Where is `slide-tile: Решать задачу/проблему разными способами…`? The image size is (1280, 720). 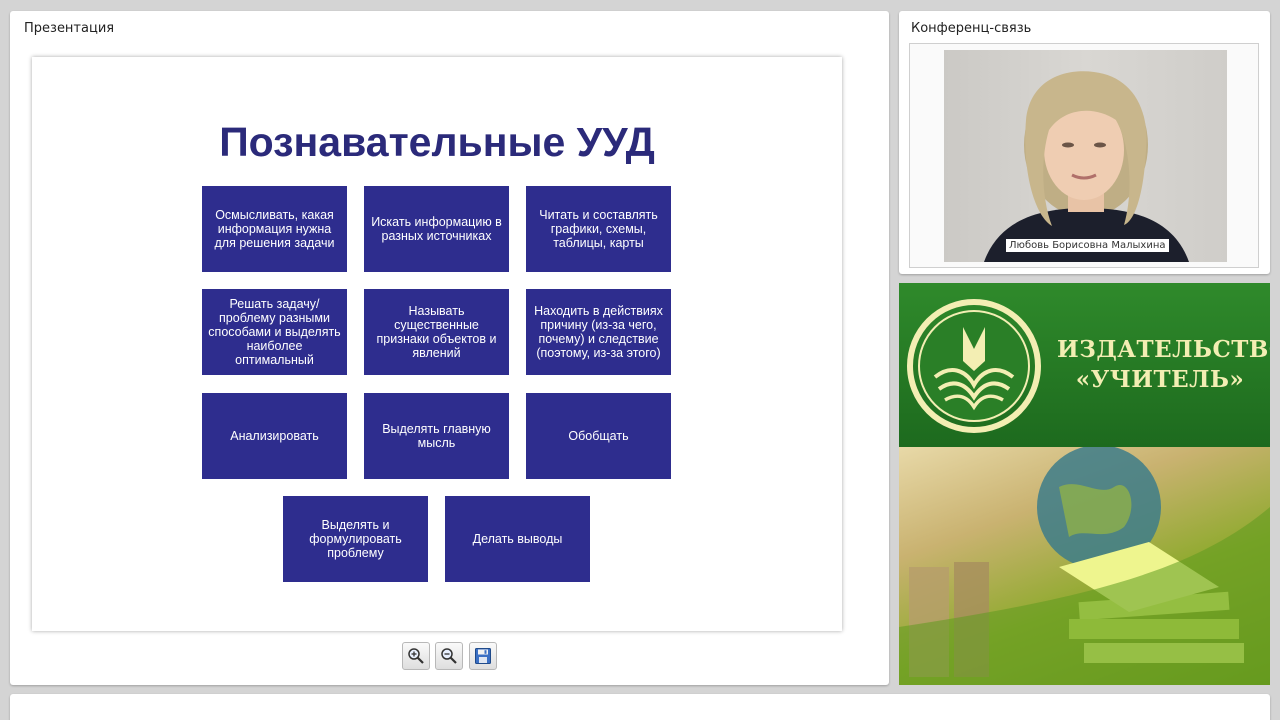 slide-tile: Решать задачу/проблему разными способами… is located at coordinates (274, 332).